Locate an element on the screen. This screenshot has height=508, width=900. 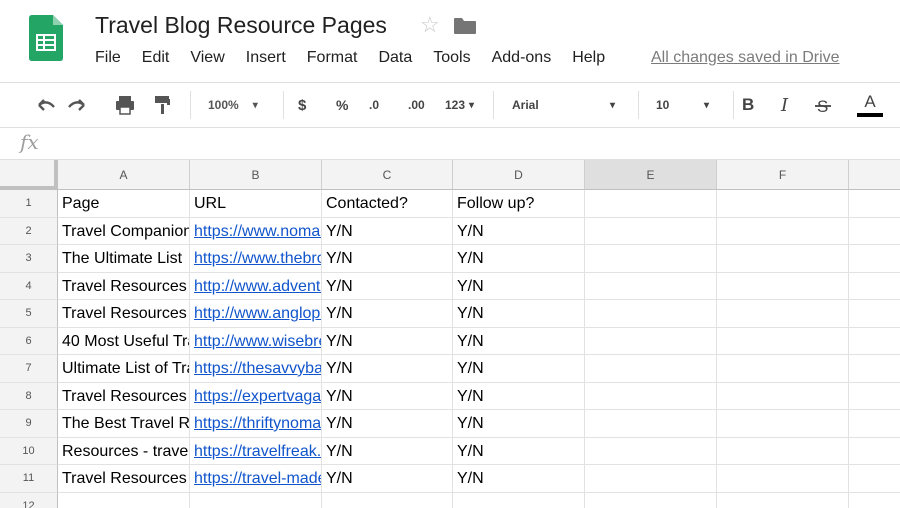
percent-button: % is located at coordinates (342, 105).